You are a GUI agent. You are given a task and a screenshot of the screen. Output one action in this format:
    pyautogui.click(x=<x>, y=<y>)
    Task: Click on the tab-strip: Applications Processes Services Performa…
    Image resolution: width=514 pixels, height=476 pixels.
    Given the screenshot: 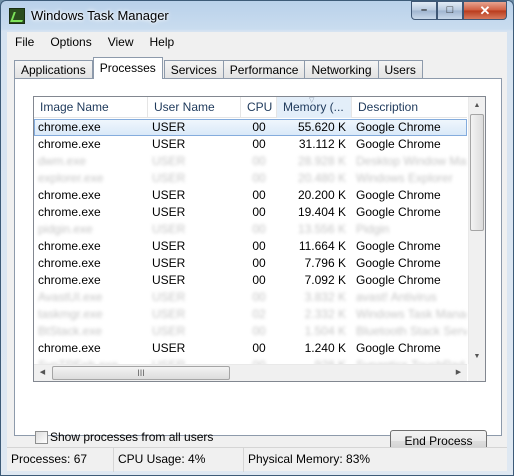 What is the action you would take?
    pyautogui.click(x=218, y=68)
    